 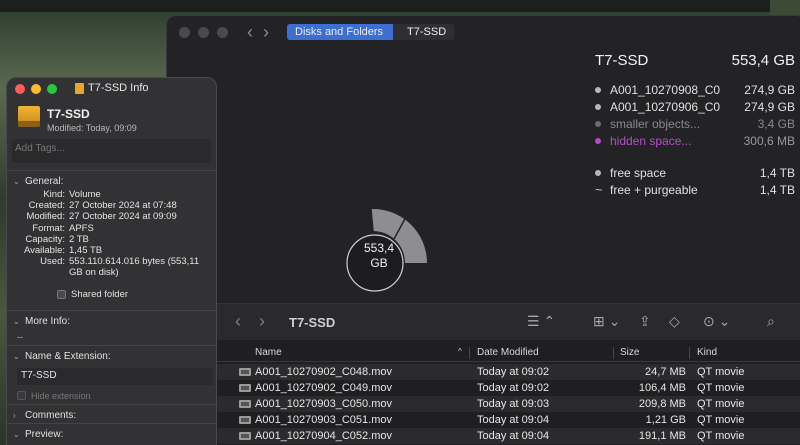 What do you see at coordinates (238, 321) in the screenshot?
I see `finder-back-icon: ‹` at bounding box center [238, 321].